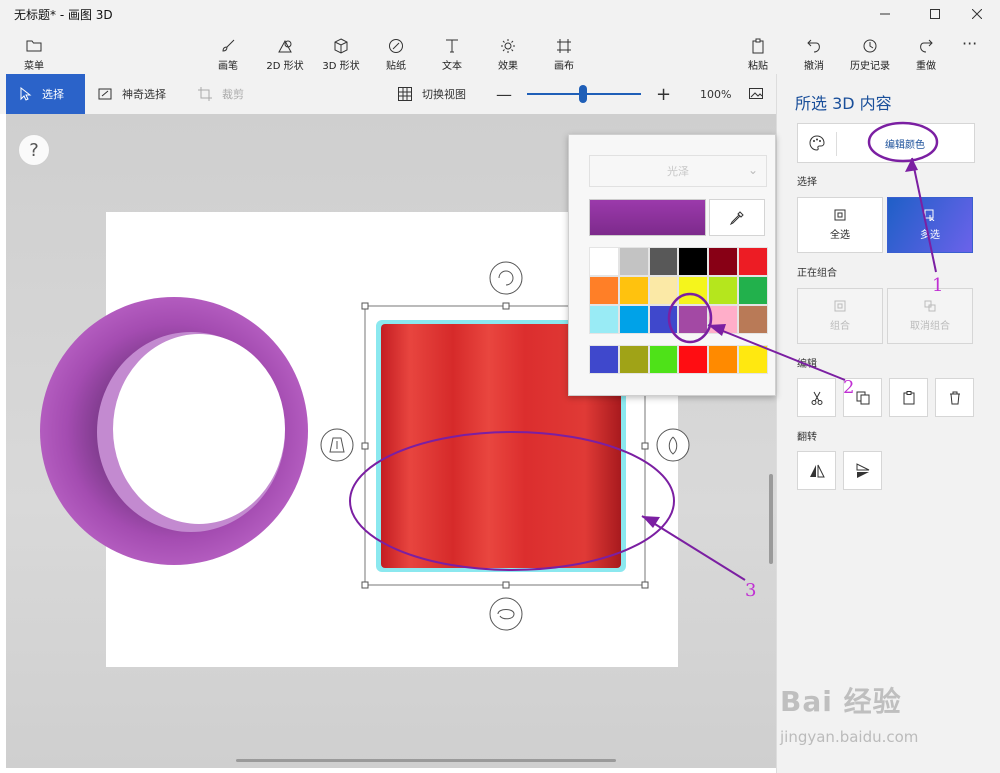  I want to click on annotation-number-1: 1, so click(938, 285).